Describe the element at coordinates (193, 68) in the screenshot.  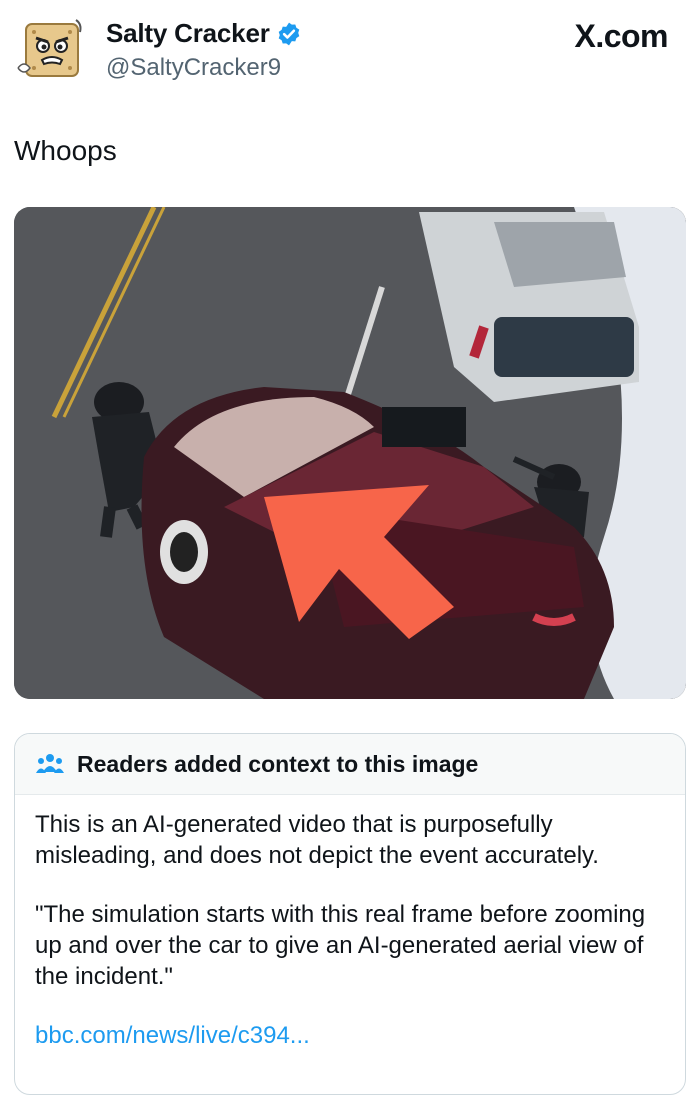
I see `author-handle: @SaltyCracker9` at that location.